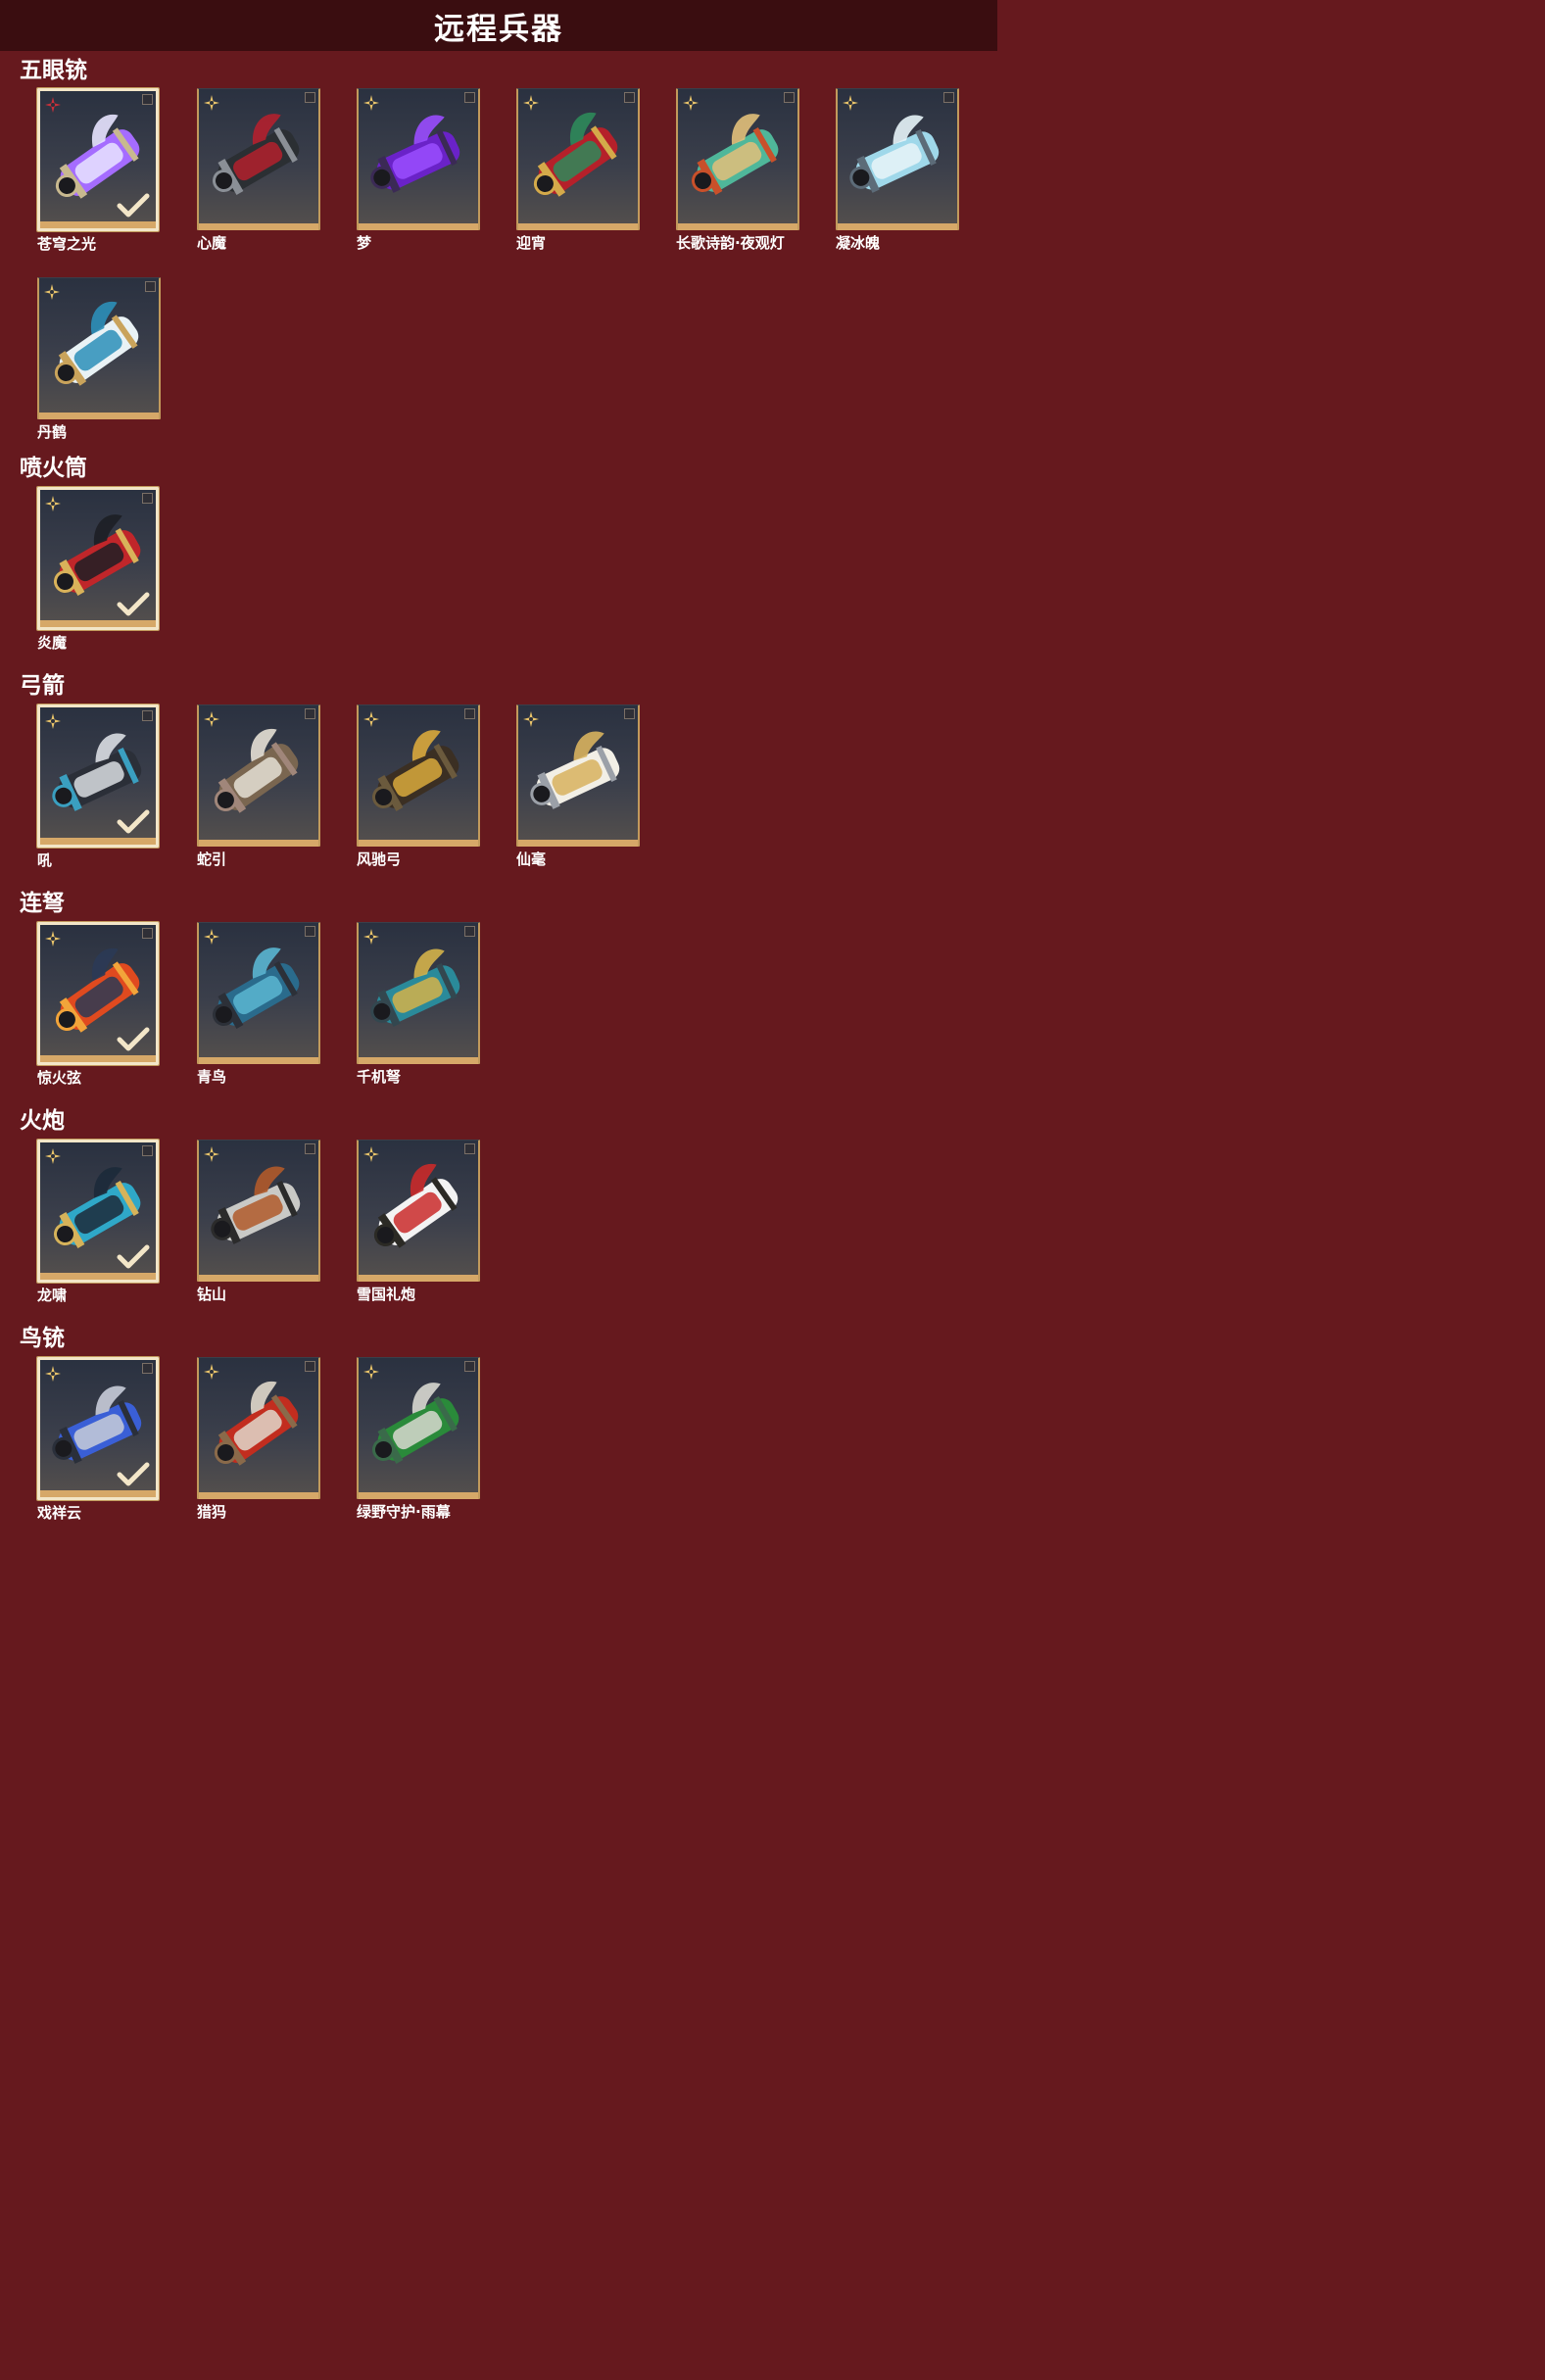  I want to click on weapon-item: 惊火弦, so click(99, 1004).